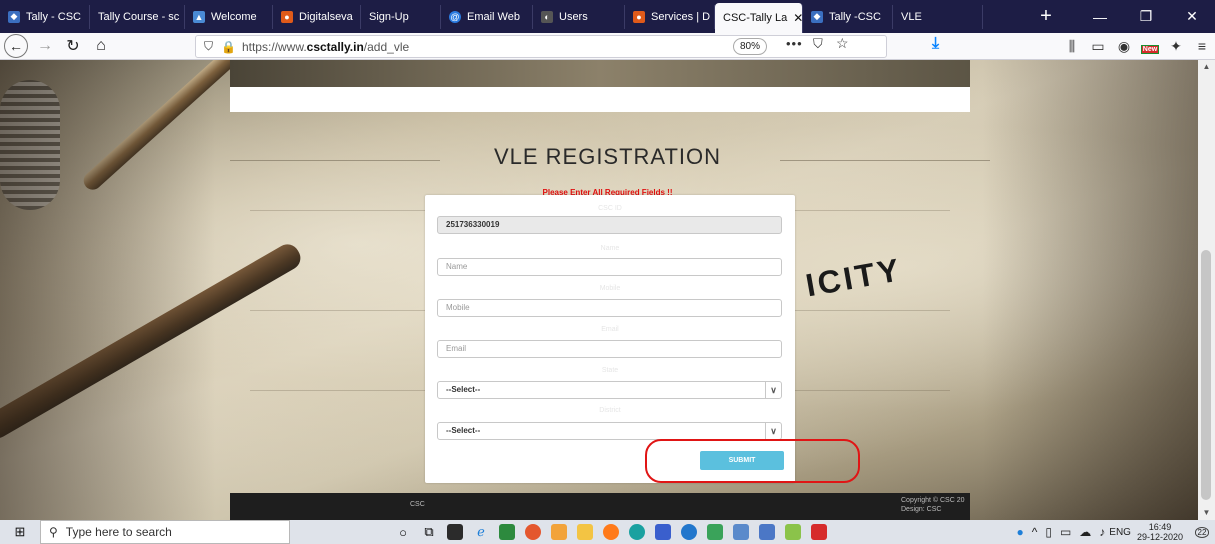 The image size is (1215, 544). I want to click on reload-icon: ↻, so click(73, 46).